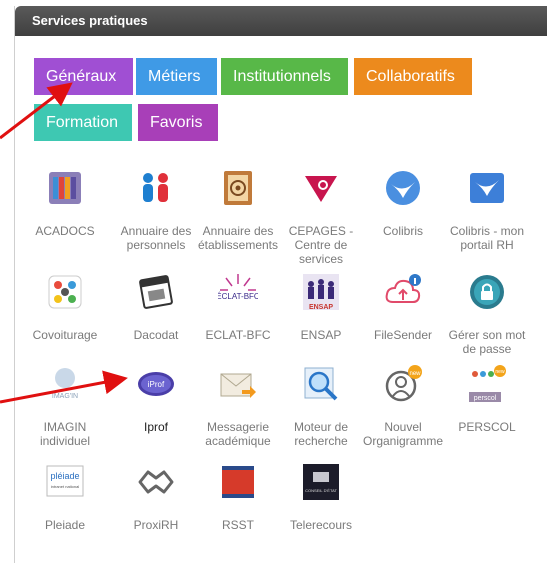  Describe the element at coordinates (155, 427) in the screenshot. I see `tile-label: Iprof` at that location.